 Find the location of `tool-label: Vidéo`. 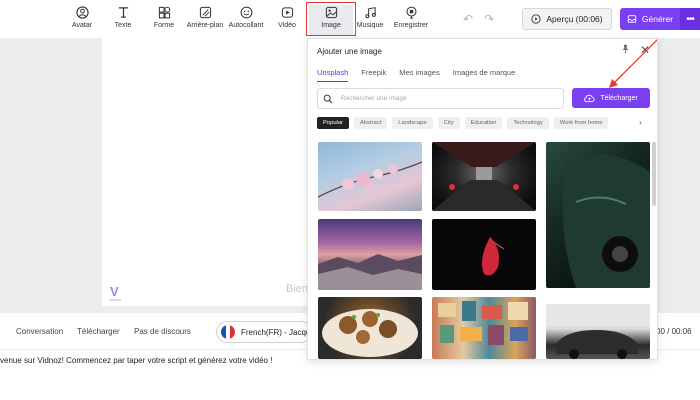

tool-label: Vidéo is located at coordinates (287, 25).